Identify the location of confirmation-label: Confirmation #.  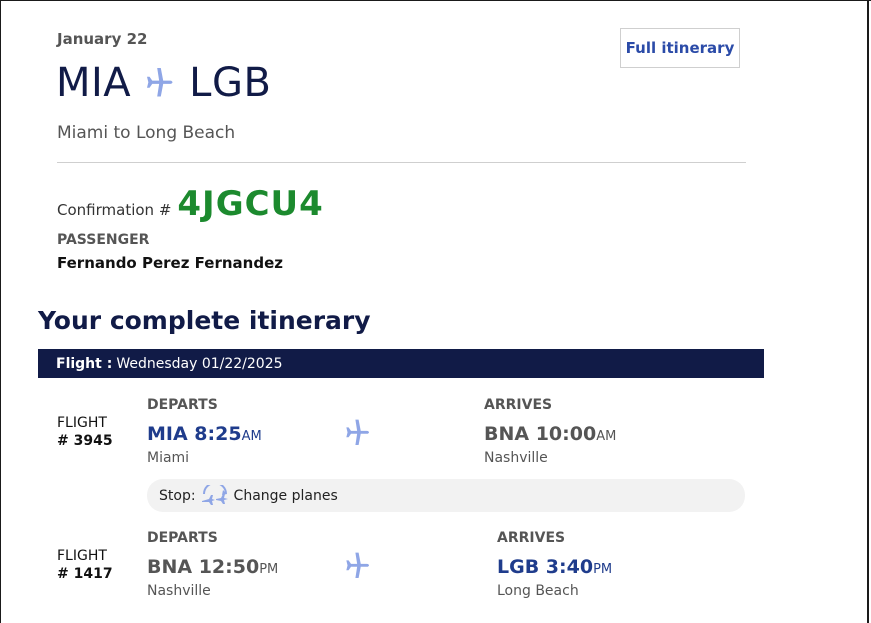
(114, 210).